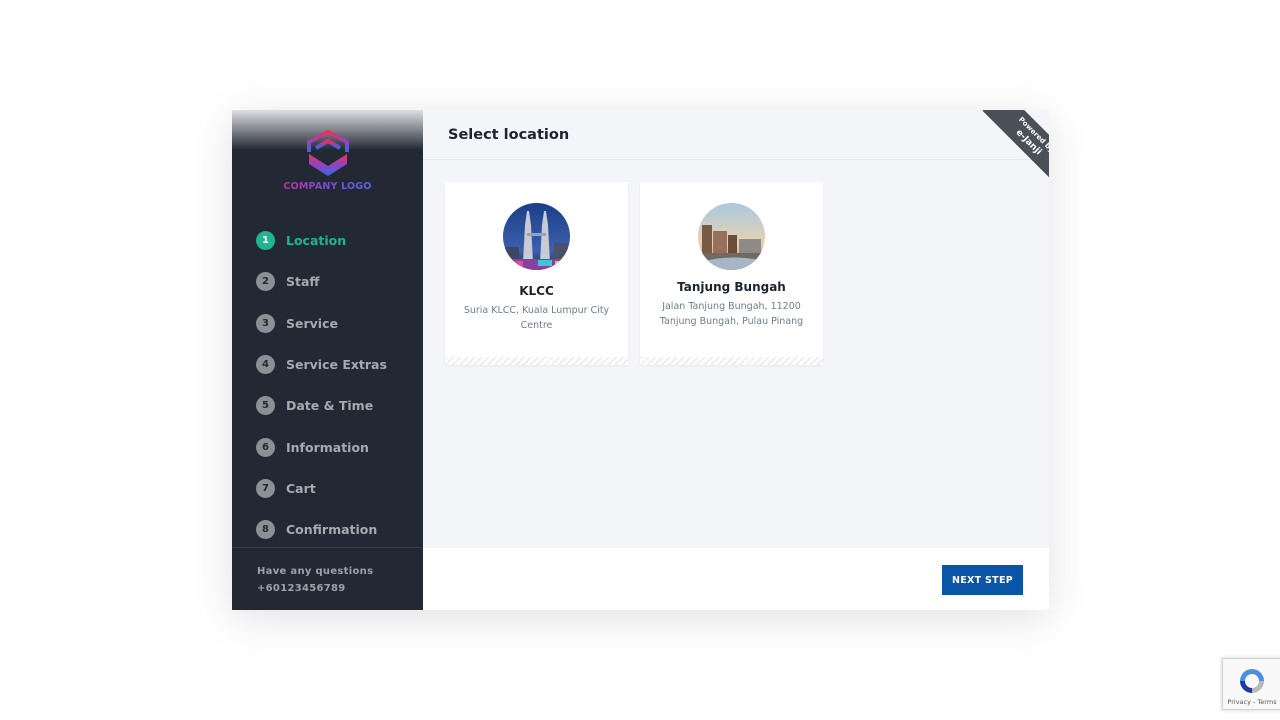 This screenshot has height=720, width=1280. Describe the element at coordinates (736, 579) in the screenshot. I see `footer-bar: NEXT STEP` at that location.